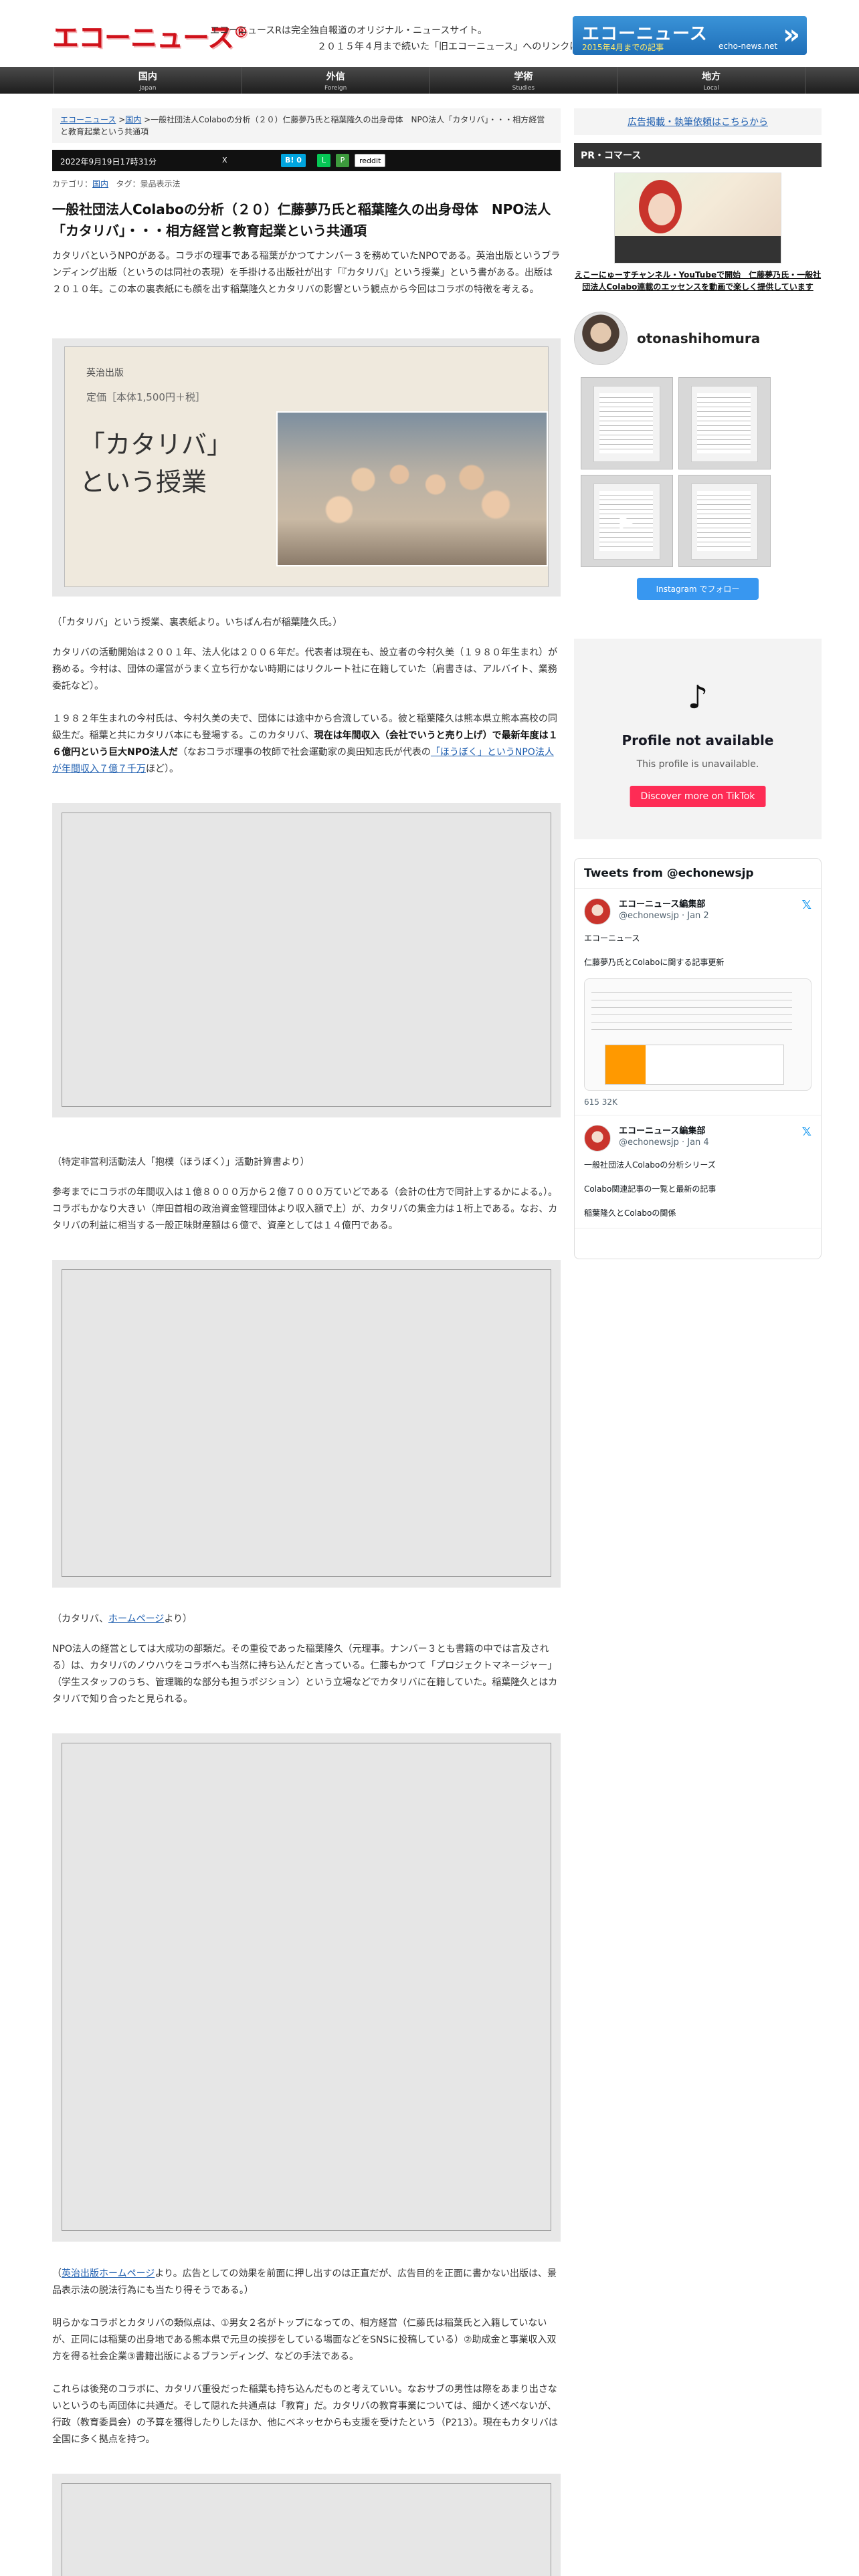 The image size is (859, 2576). I want to click on tweet-text: 仁藤夢乃氏とColaboに関する記事更新, so click(655, 963).